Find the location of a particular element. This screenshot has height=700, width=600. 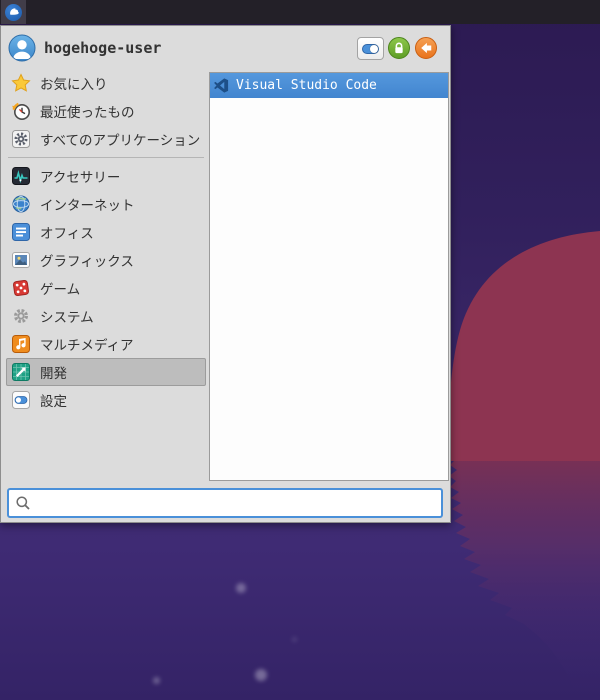

recent-clock-icon is located at coordinates (21, 111).